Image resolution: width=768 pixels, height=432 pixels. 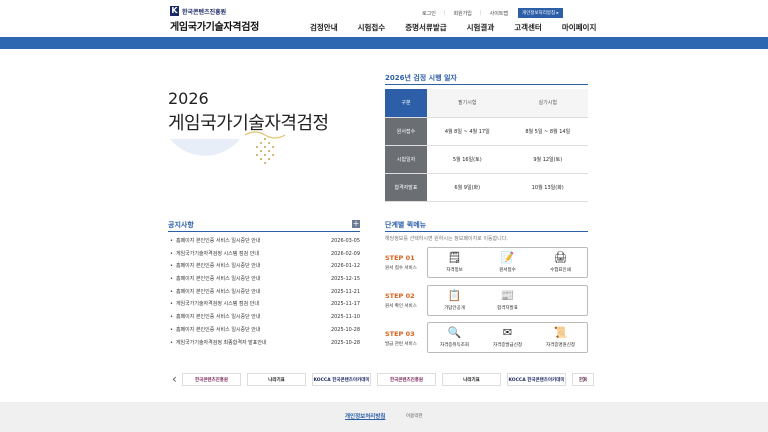 I want to click on wave-line, so click(x=265, y=135).